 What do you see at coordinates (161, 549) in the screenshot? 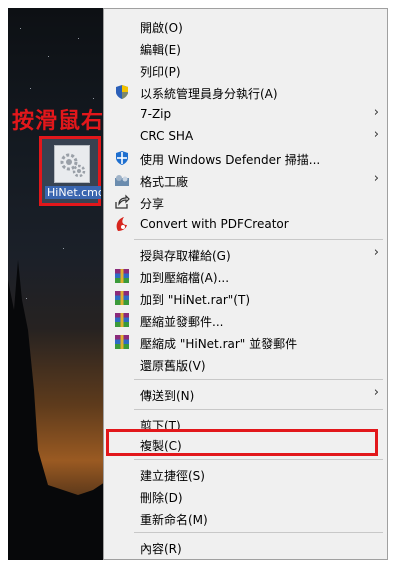
I see `menu-item-label: 內容(R)` at bounding box center [161, 549].